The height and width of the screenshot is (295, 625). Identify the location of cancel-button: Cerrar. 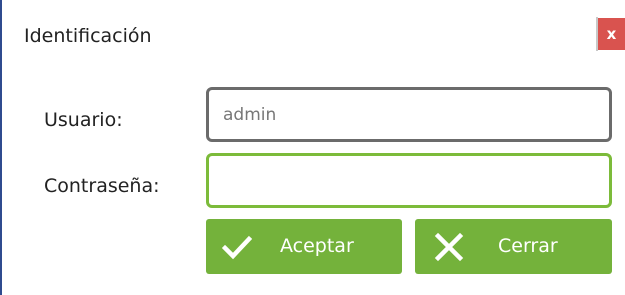
(513, 246).